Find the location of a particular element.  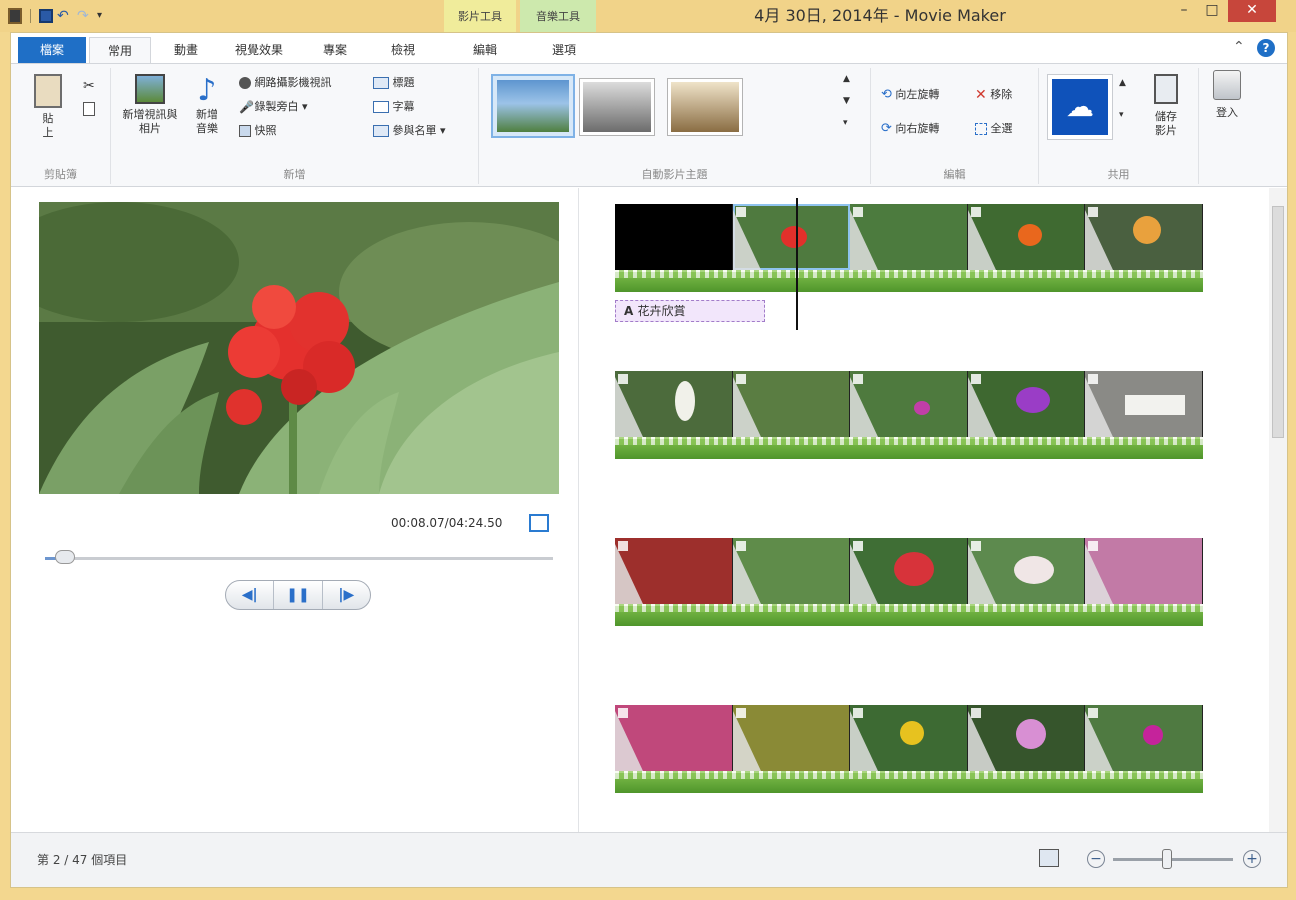

thumbnail-size-icon is located at coordinates (1049, 858).